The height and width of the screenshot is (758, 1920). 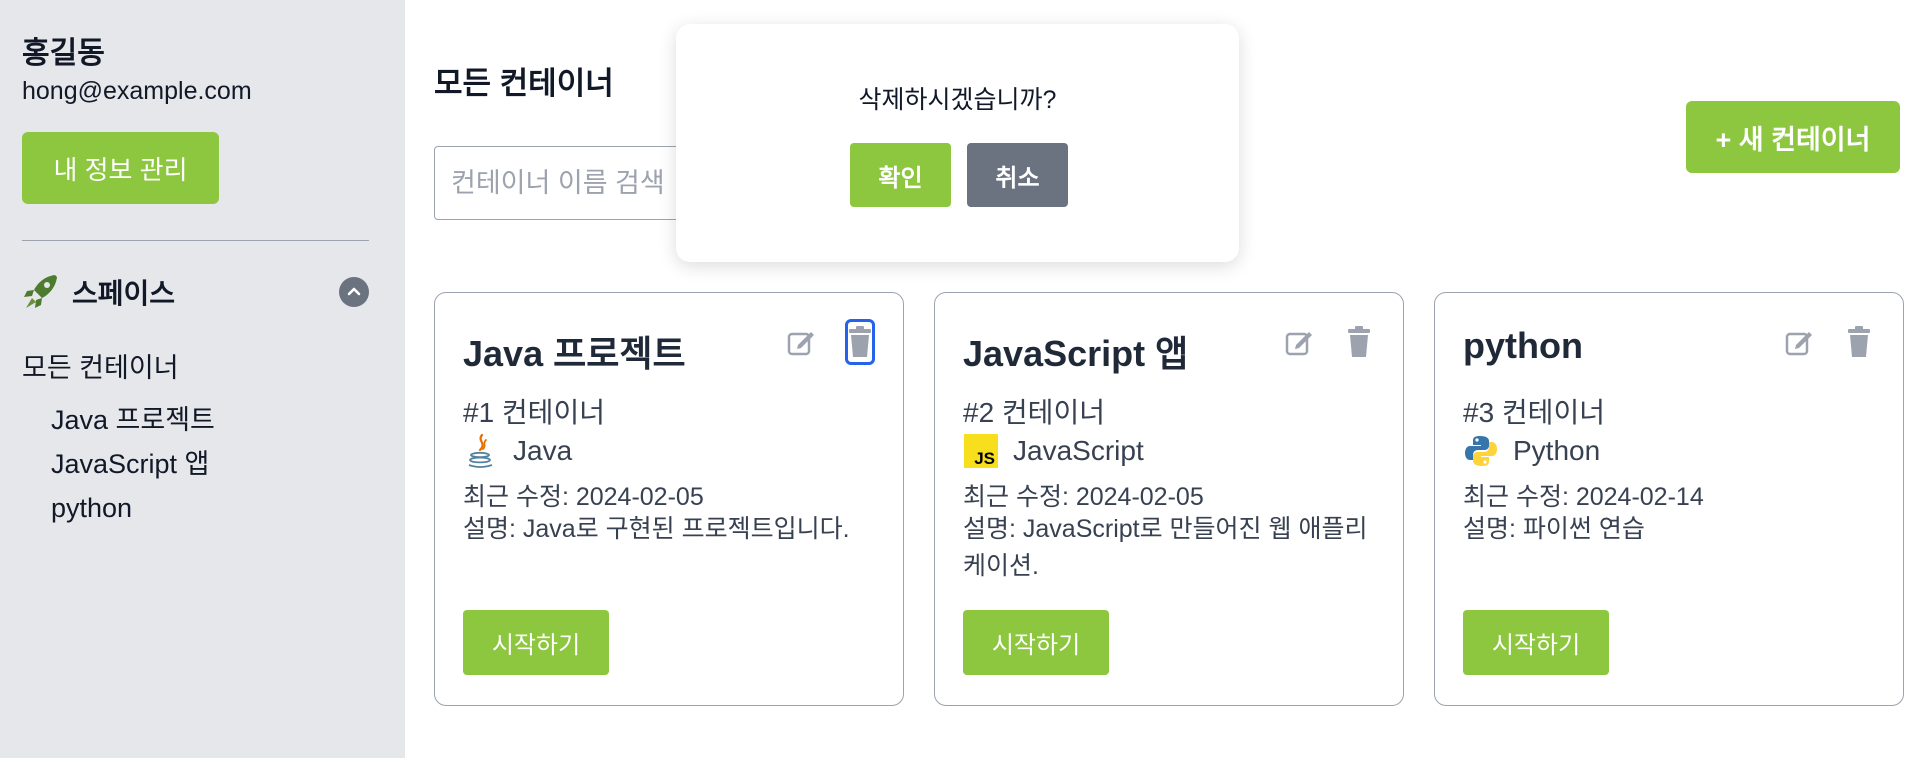 What do you see at coordinates (1583, 497) in the screenshot?
I see `card-date: 최근 수정: 2024-02-14` at bounding box center [1583, 497].